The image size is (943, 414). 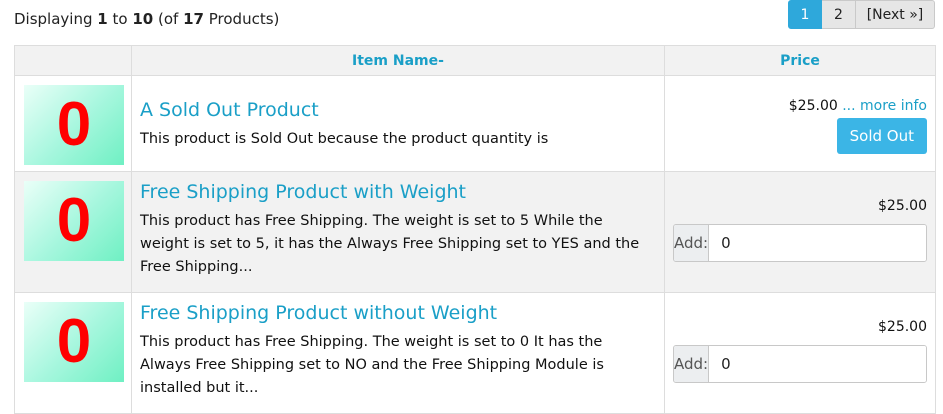 What do you see at coordinates (143, 19) in the screenshot?
I see `range-to: 10` at bounding box center [143, 19].